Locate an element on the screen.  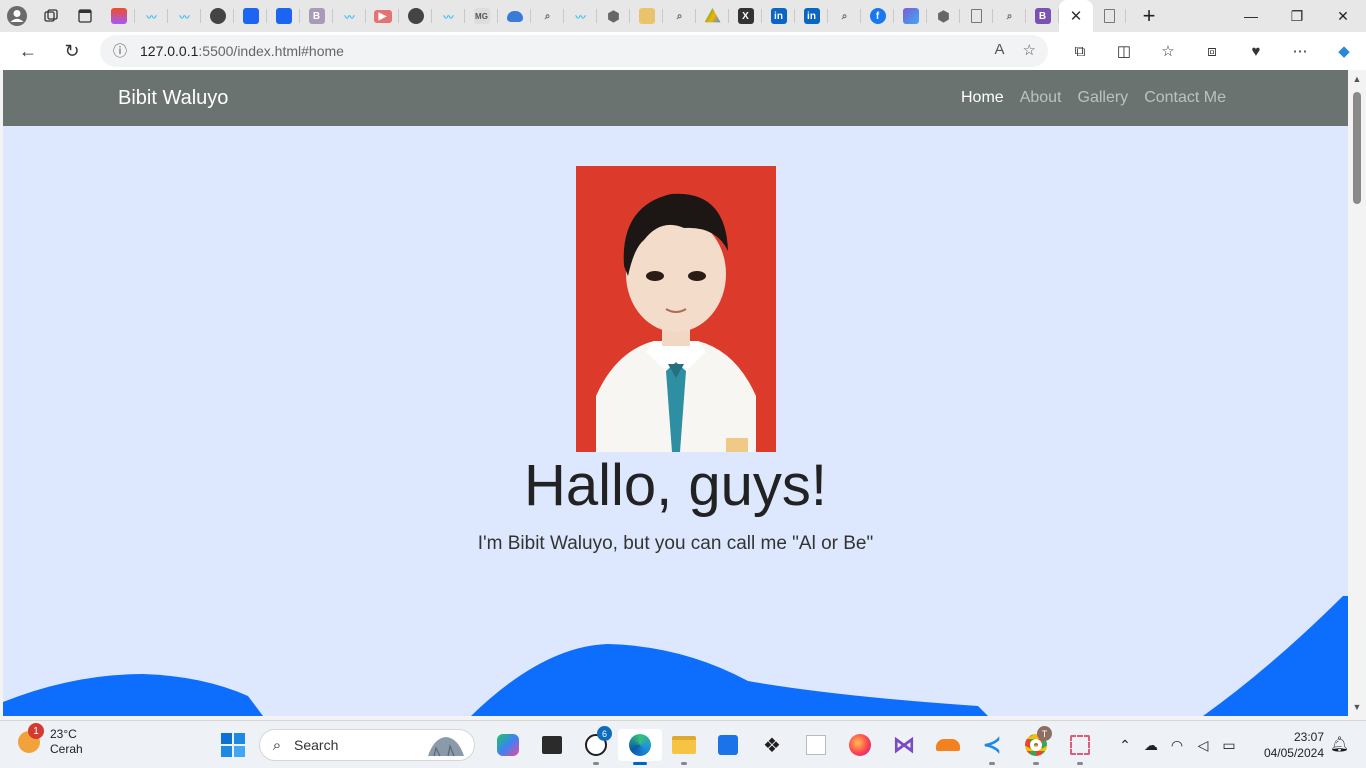
chrome-profile-badge: T is located at coordinates (1044, 733).